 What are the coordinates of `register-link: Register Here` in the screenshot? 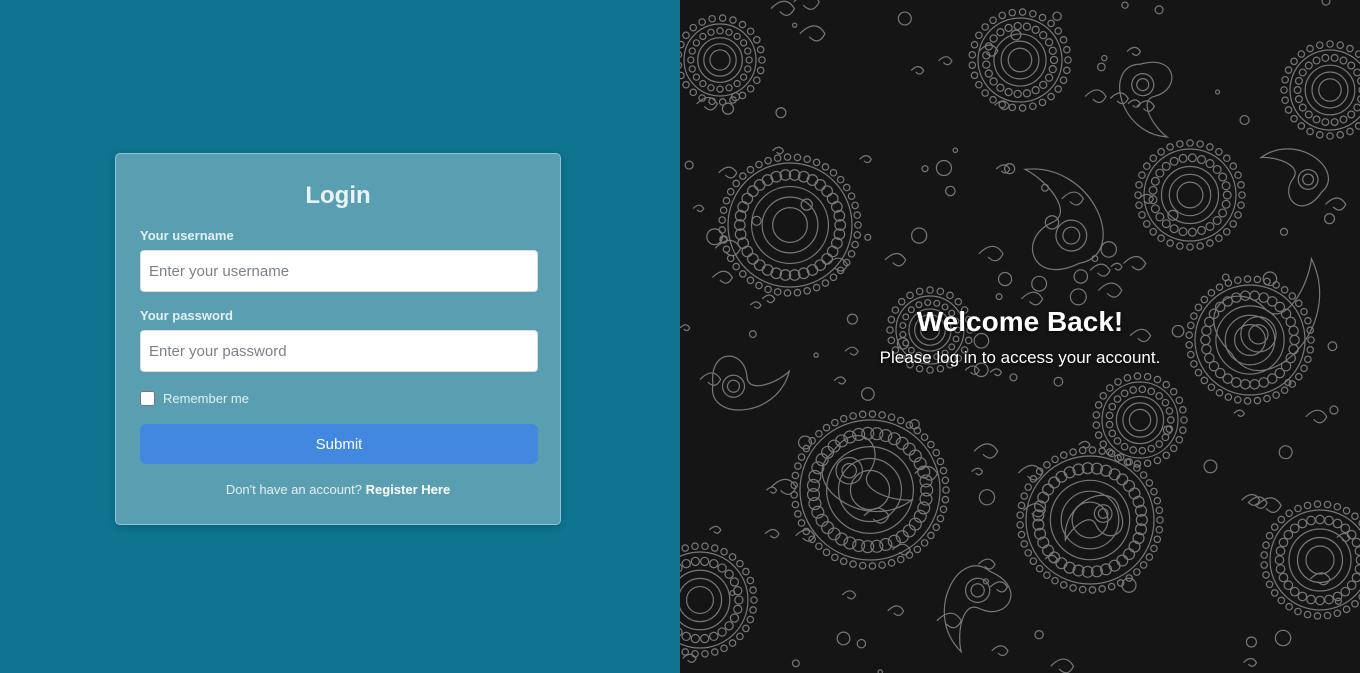 It's located at (408, 489).